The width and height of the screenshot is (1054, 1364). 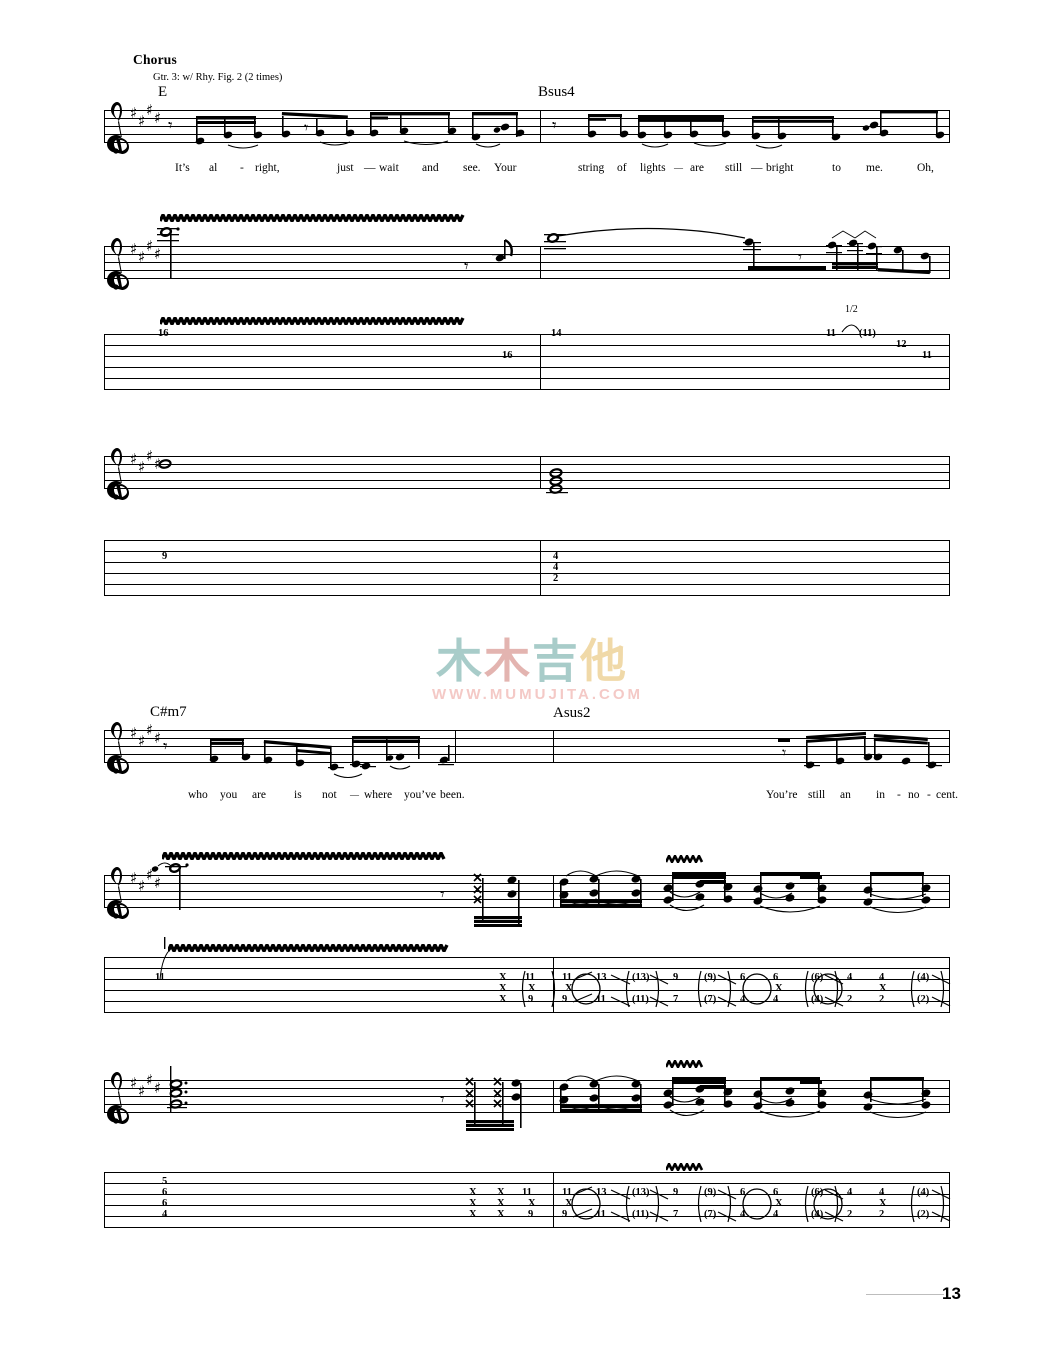 What do you see at coordinates (676, 1214) in the screenshot?
I see `tab-fret-number: 7` at bounding box center [676, 1214].